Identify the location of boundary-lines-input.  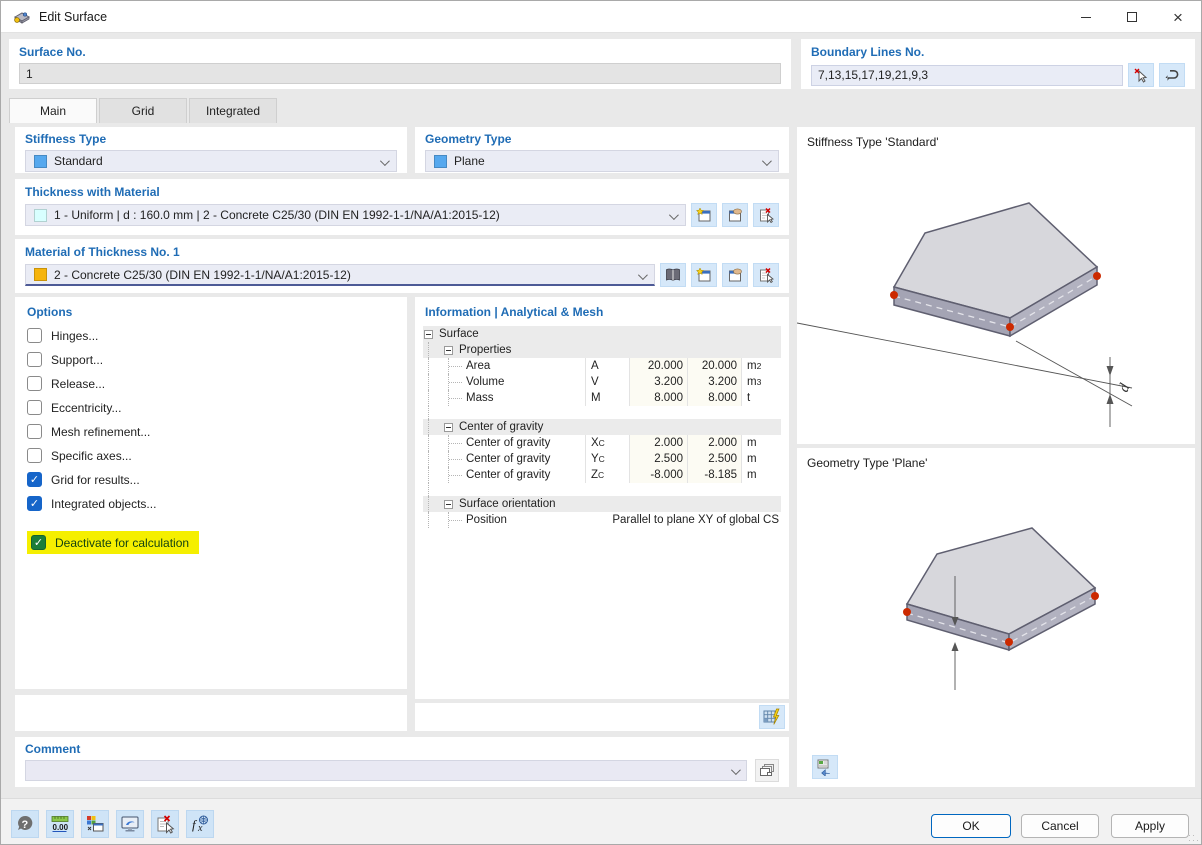
(967, 75).